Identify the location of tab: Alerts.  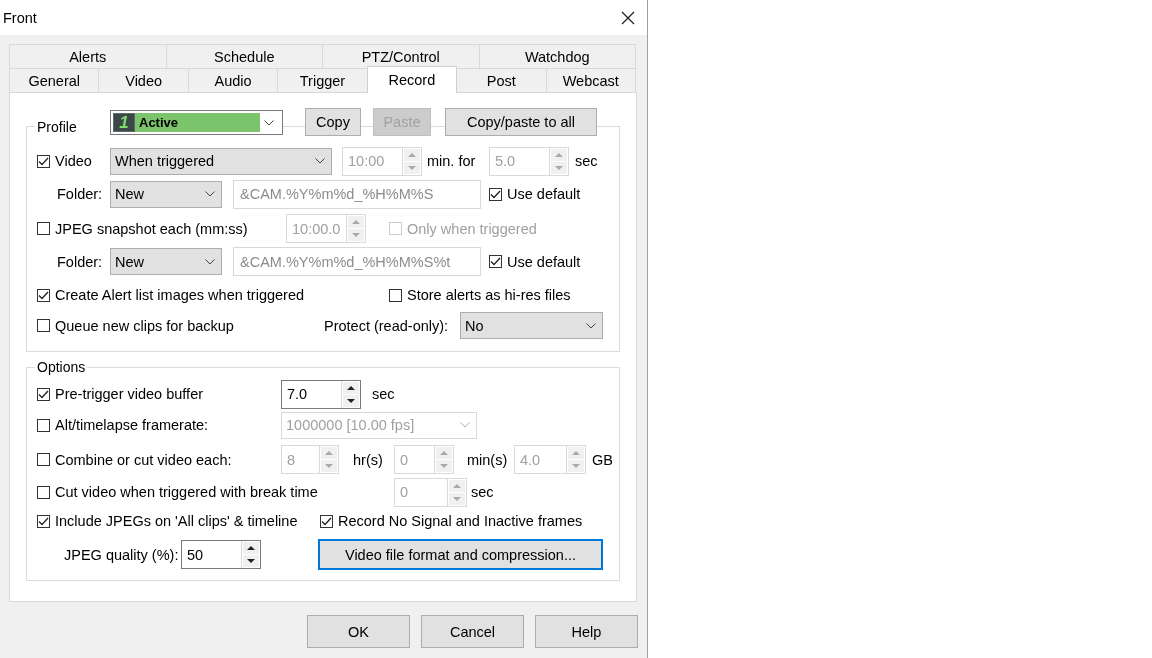
(88, 56).